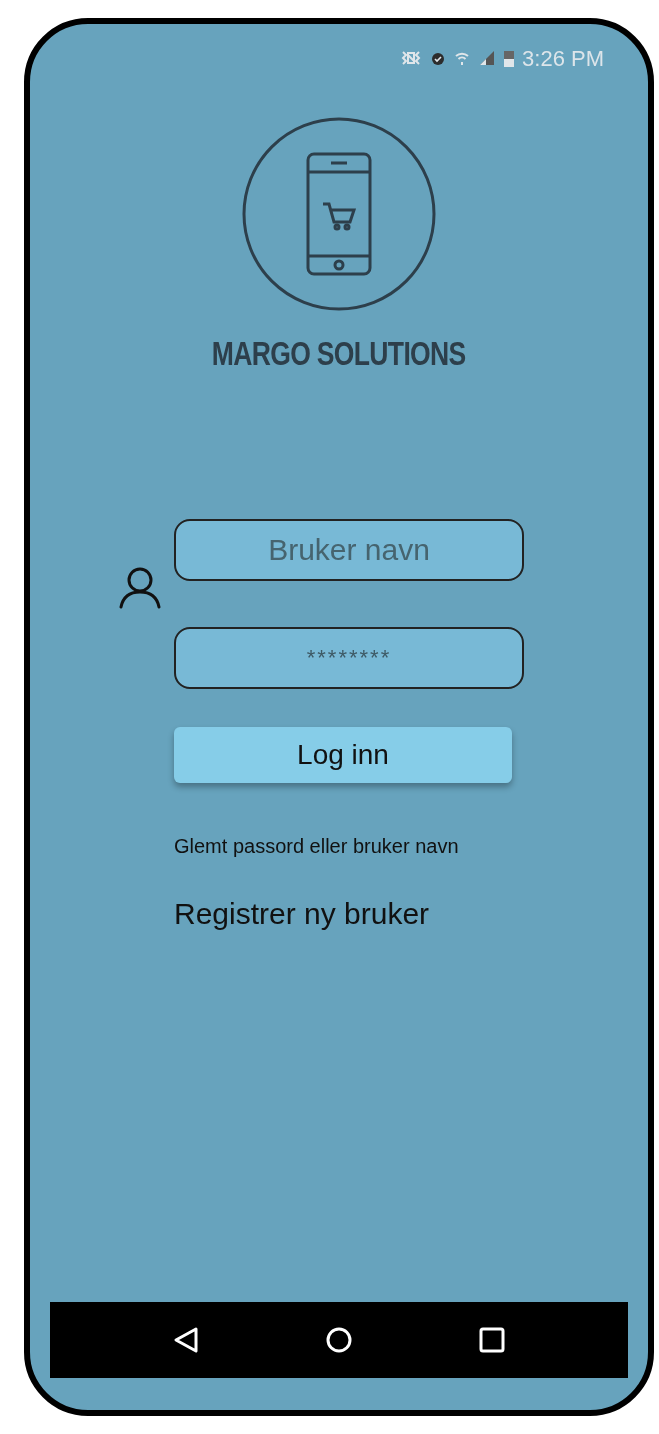  I want to click on battery-icon, so click(509, 58).